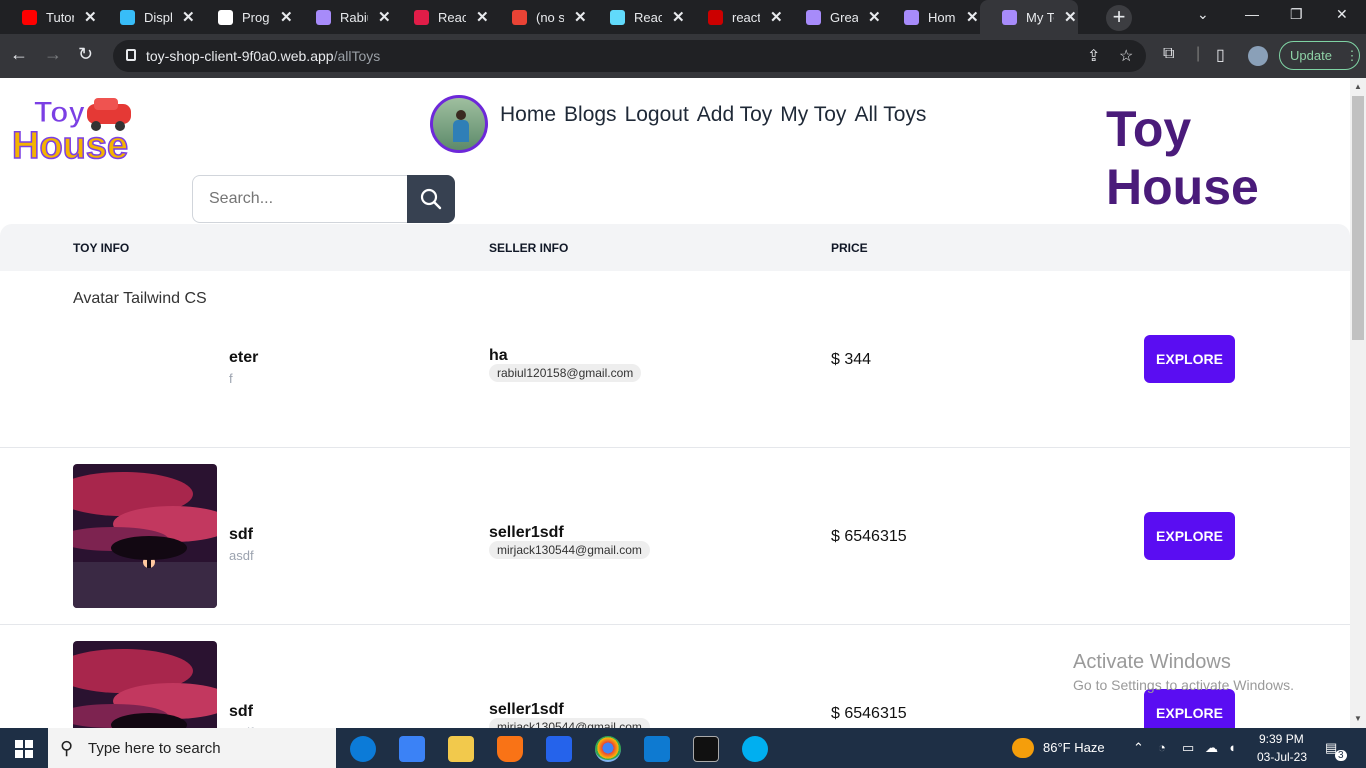  Describe the element at coordinates (1296, 14) in the screenshot. I see `restore-button: ❐` at that location.